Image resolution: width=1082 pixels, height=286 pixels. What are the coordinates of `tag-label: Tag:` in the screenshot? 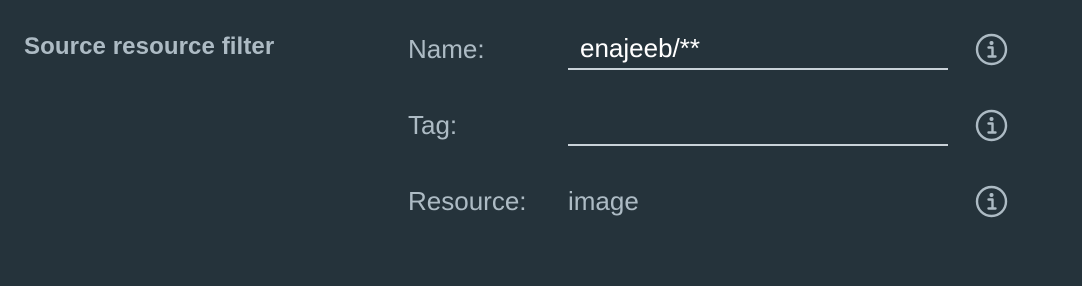 It's located at (433, 125).